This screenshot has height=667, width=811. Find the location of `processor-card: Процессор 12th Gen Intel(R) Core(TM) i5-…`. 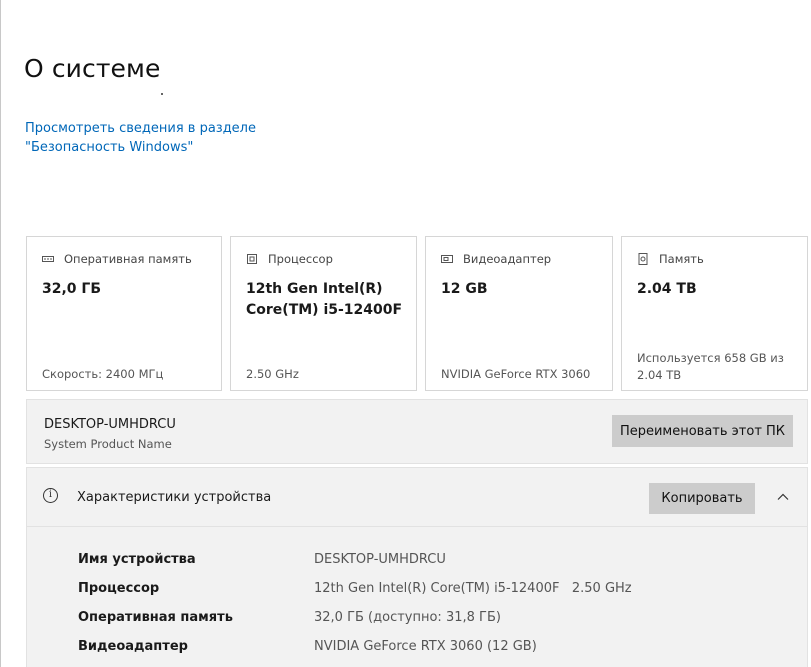

processor-card: Процессор 12th Gen Intel(R) Core(TM) i5-… is located at coordinates (323, 313).